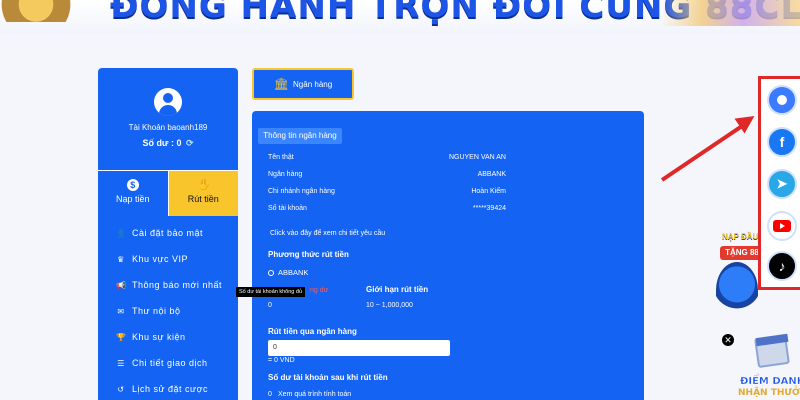 The width and height of the screenshot is (800, 400). I want to click on vip-icon: ♛, so click(121, 259).